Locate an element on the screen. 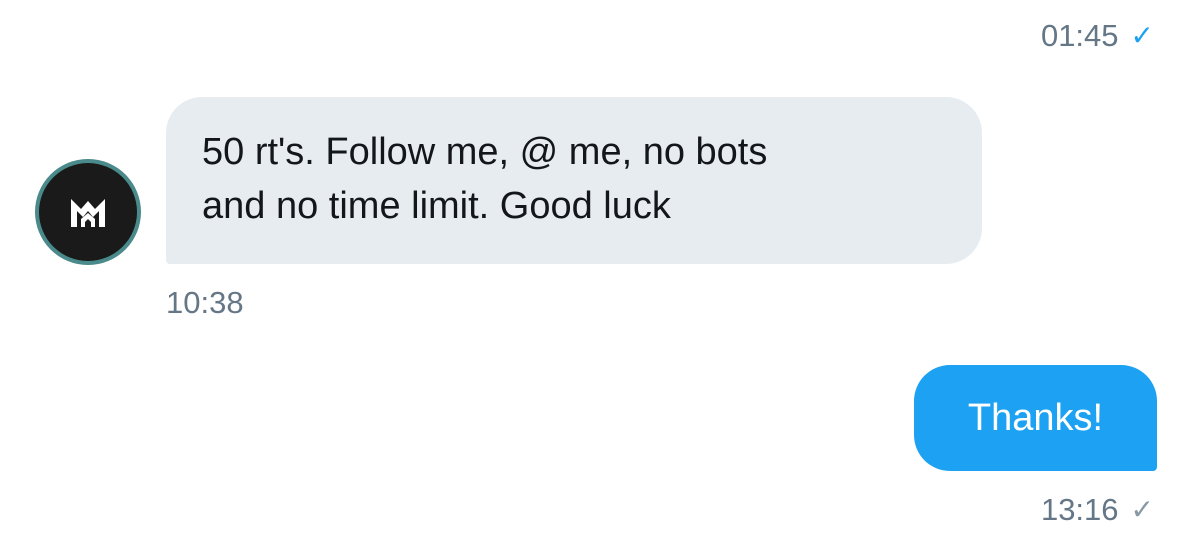 This screenshot has height=556, width=1200. incoming-message-timestamp: 10:38 is located at coordinates (205, 302).